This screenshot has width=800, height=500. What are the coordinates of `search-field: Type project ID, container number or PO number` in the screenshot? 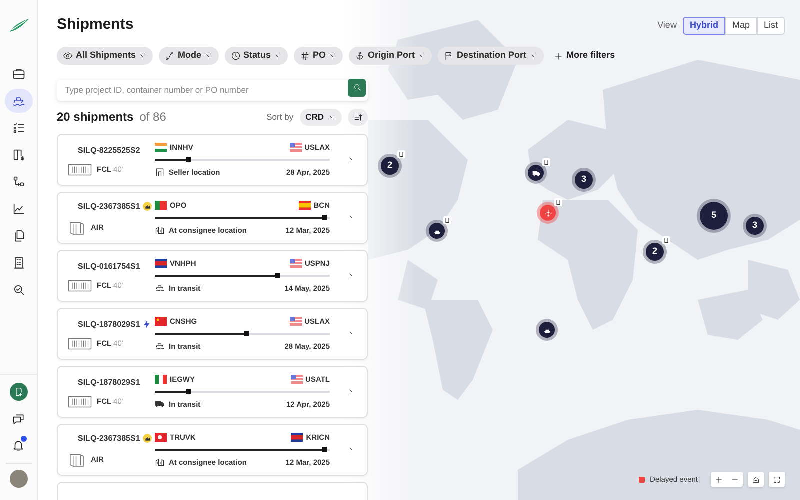 It's located at (212, 90).